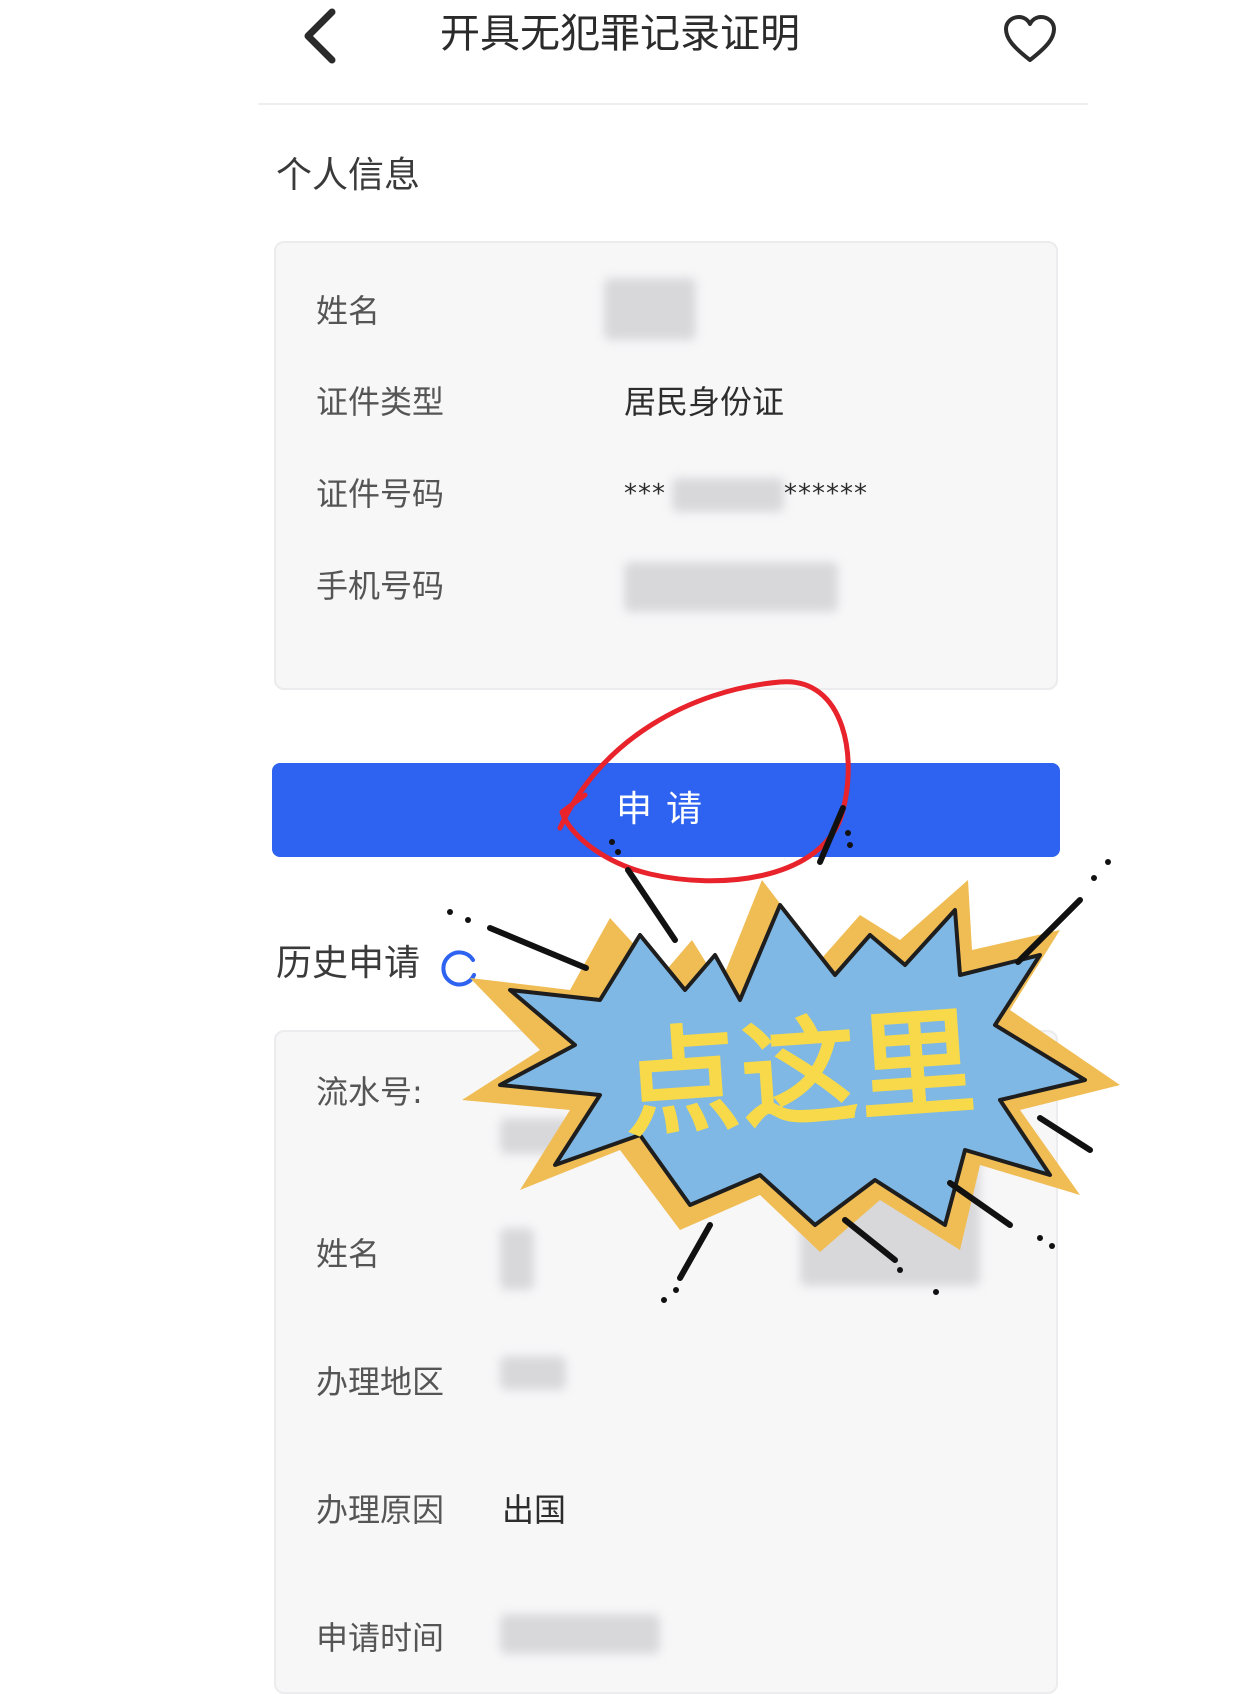  Describe the element at coordinates (534, 1510) in the screenshot. I see `reason-value: 出国` at that location.